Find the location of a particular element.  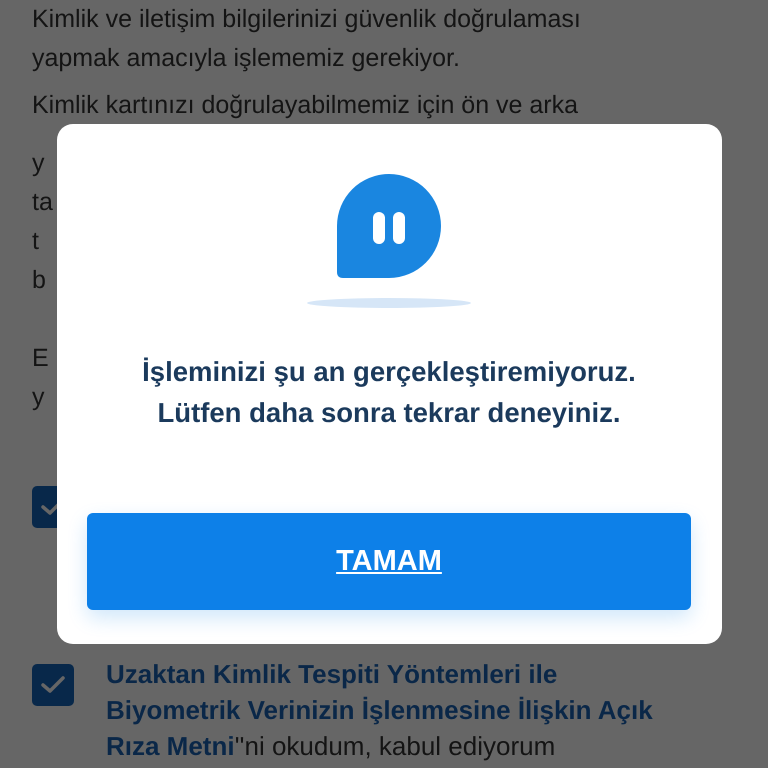

check-icon is located at coordinates (53, 685).